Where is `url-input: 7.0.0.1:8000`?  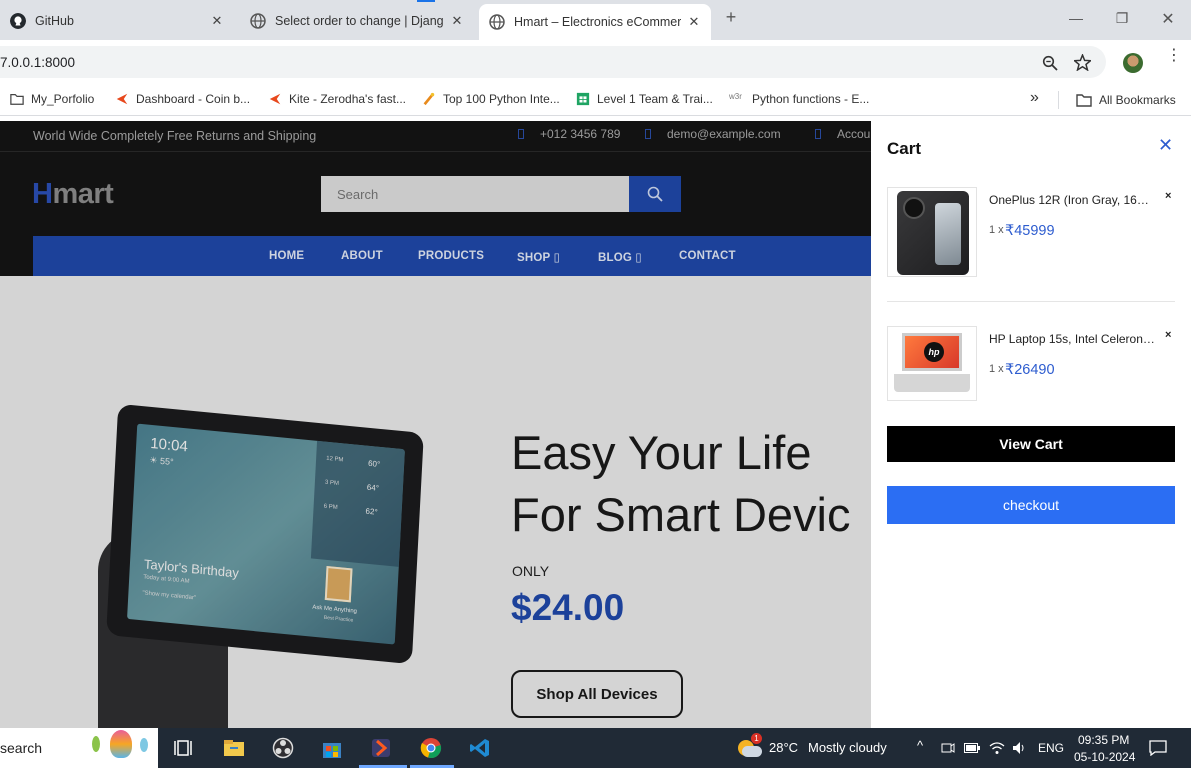
url-input: 7.0.0.1:8000 is located at coordinates (553, 62).